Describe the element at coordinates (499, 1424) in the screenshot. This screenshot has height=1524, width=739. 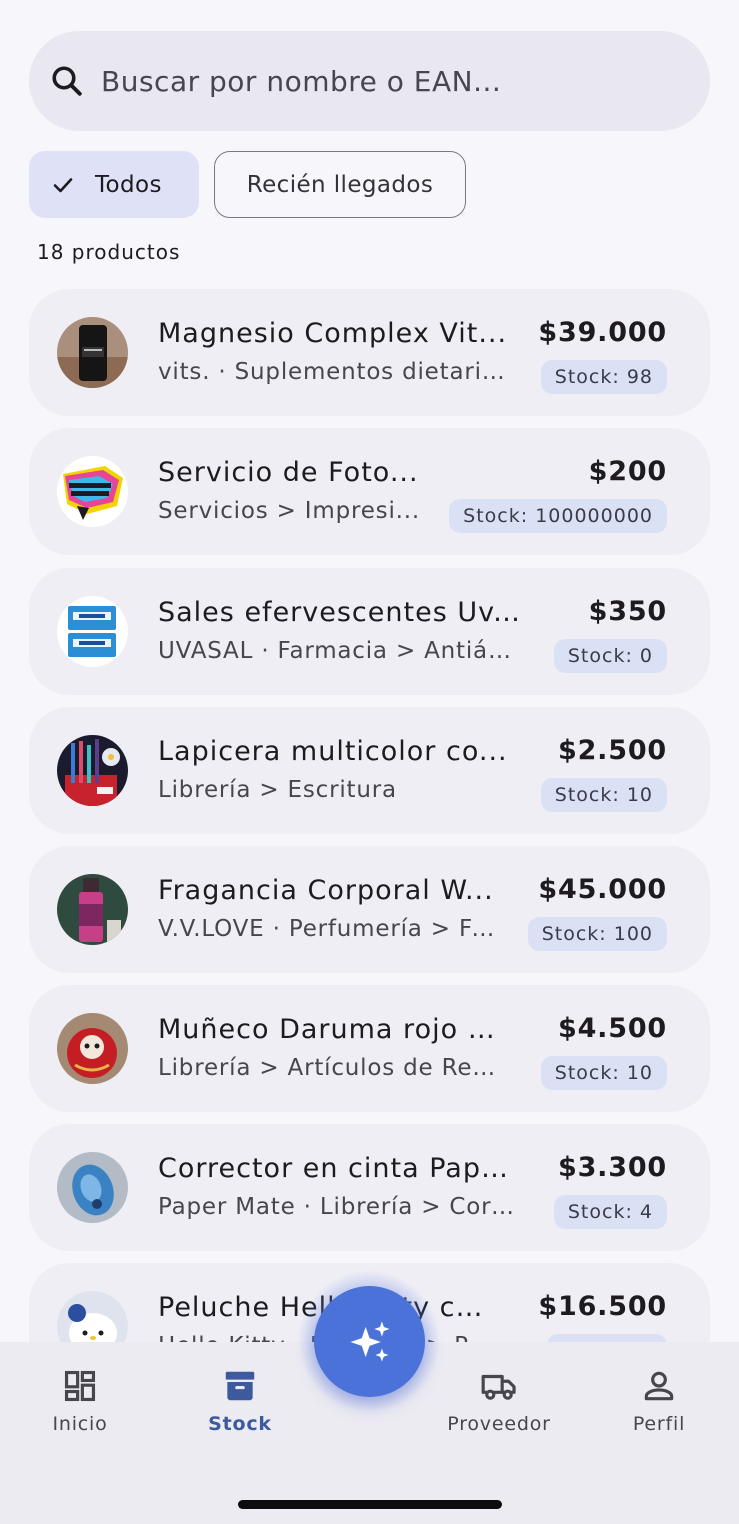
I see `nav-label: Proveedor` at that location.